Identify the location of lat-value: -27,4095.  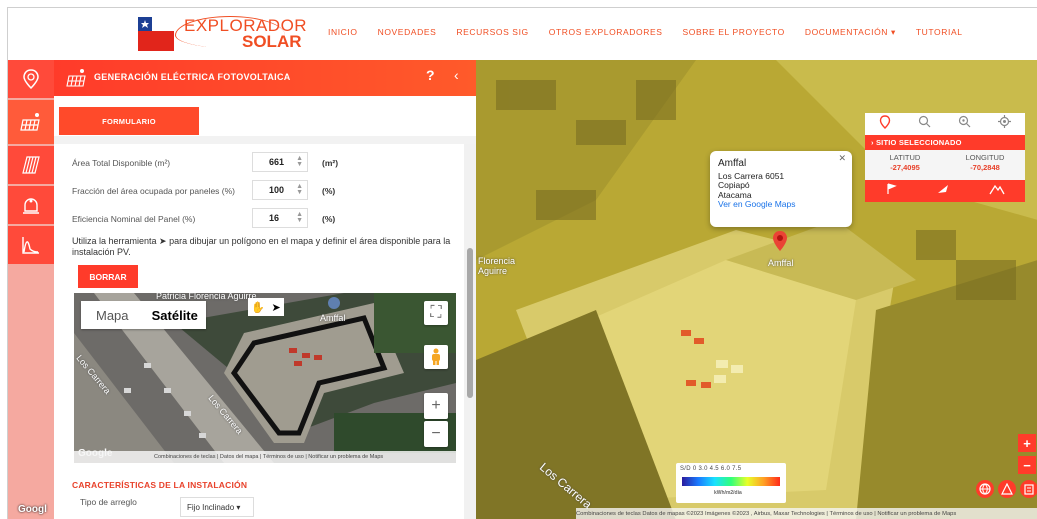
(905, 167).